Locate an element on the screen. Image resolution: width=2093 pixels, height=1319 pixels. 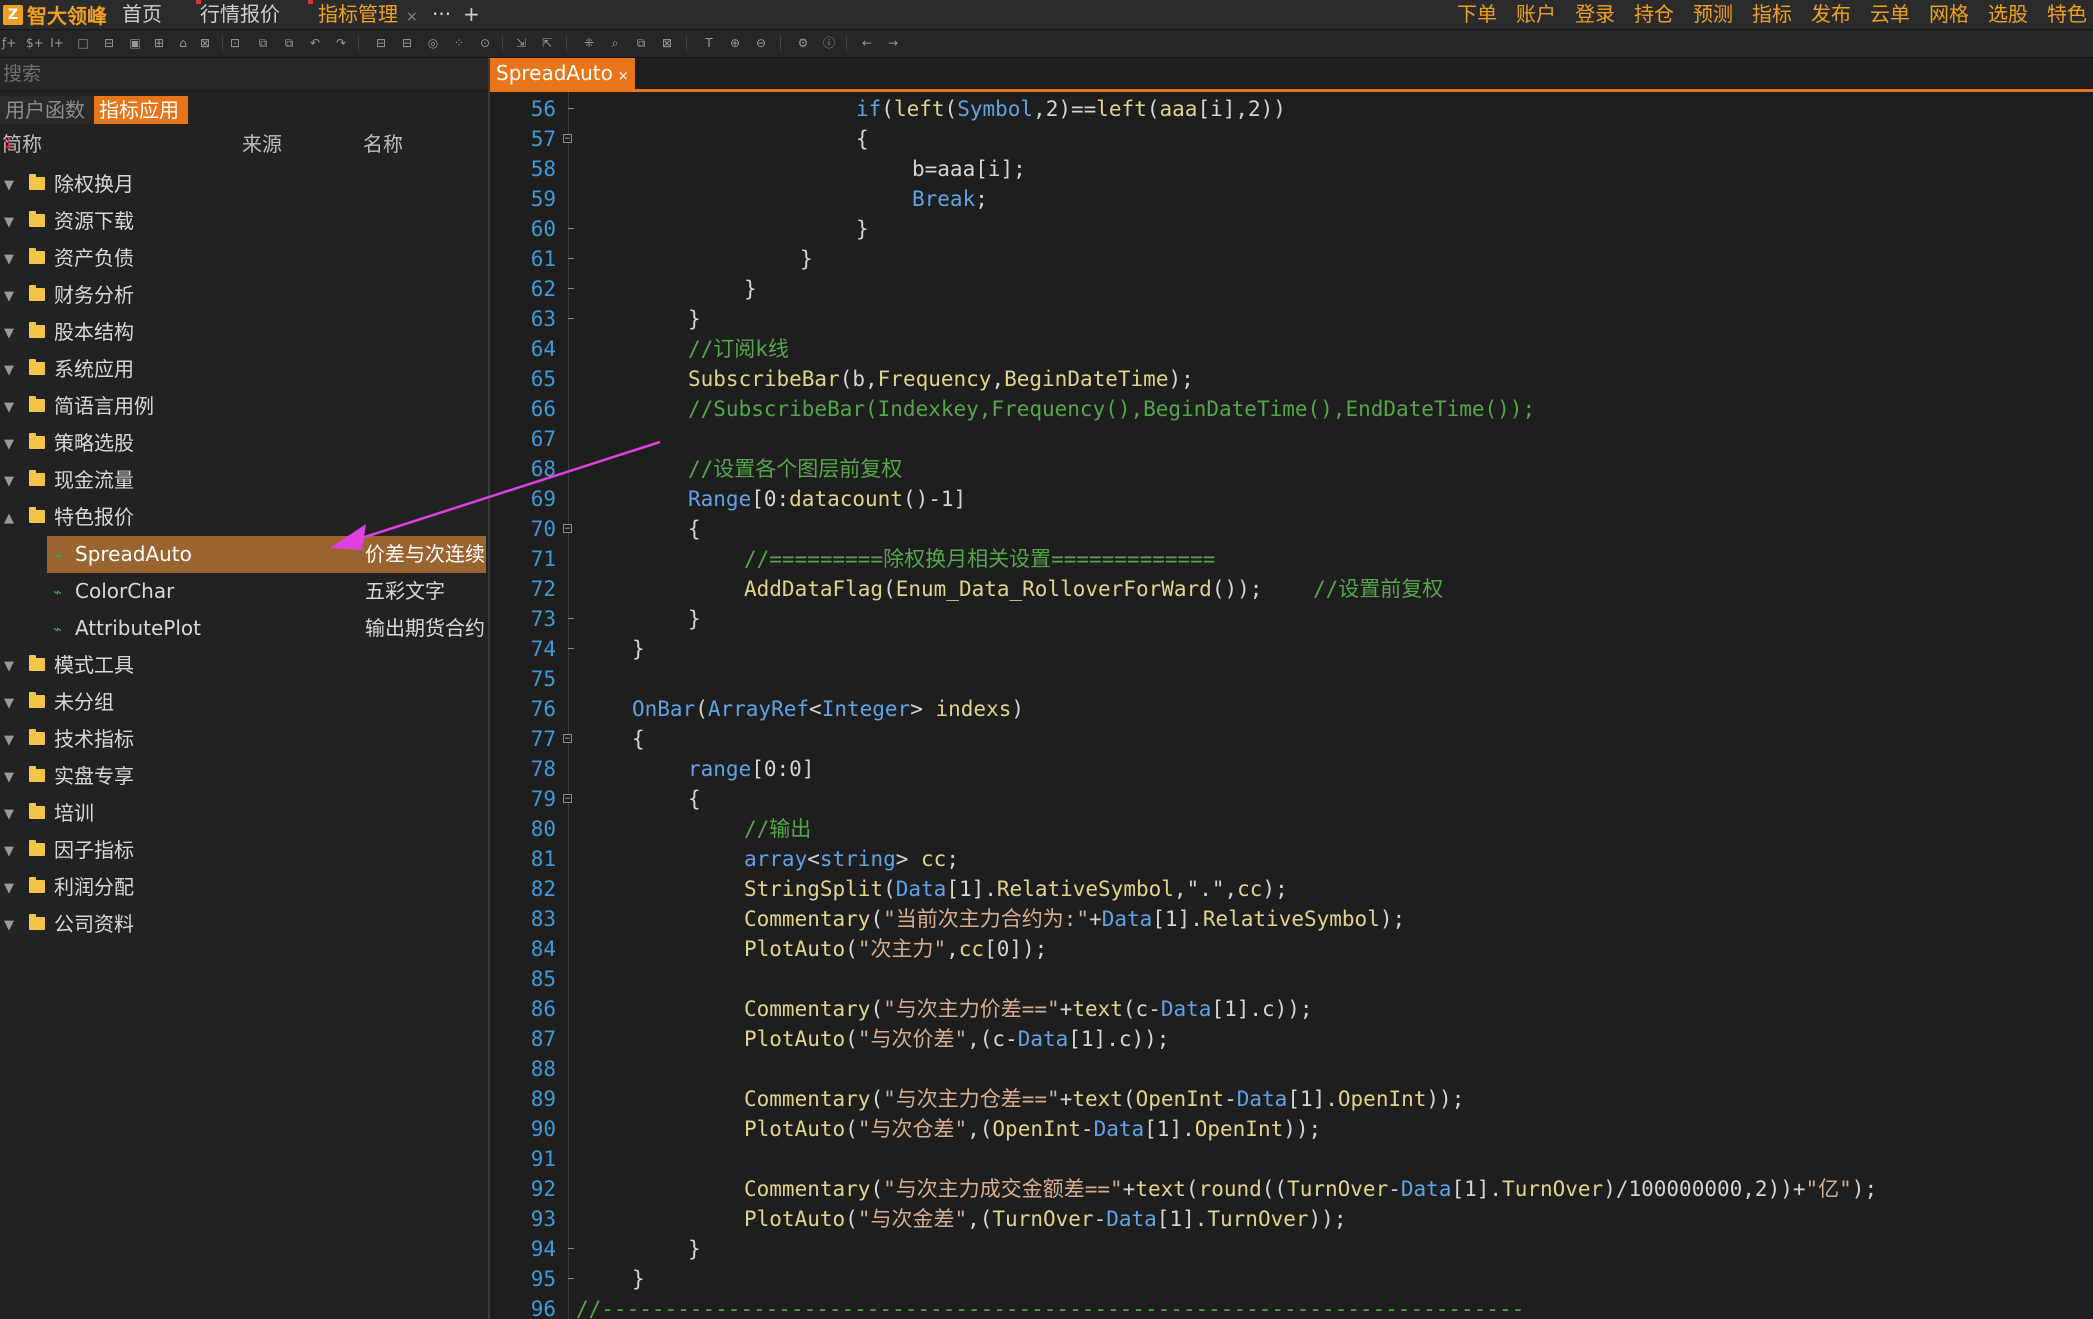
tree-folder: ▼ 策略选股 is located at coordinates (243, 443).